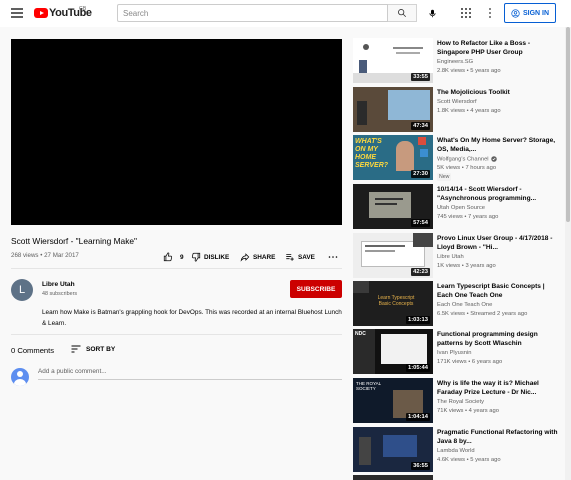 Image resolution: width=571 pixels, height=480 pixels. Describe the element at coordinates (393, 255) in the screenshot. I see `video-thumbnail: 42:23` at that location.